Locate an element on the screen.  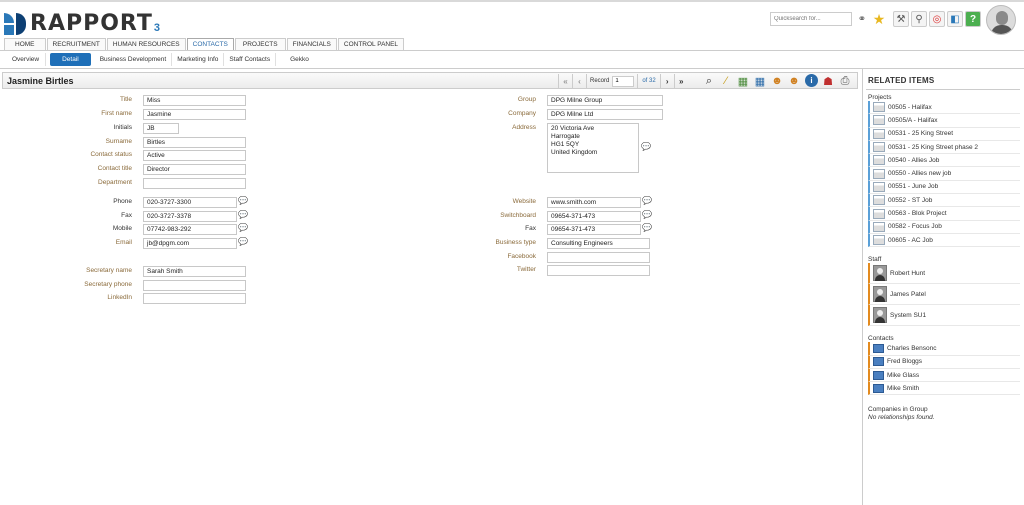
print-icon: ⎙ is located at coordinates (845, 81).